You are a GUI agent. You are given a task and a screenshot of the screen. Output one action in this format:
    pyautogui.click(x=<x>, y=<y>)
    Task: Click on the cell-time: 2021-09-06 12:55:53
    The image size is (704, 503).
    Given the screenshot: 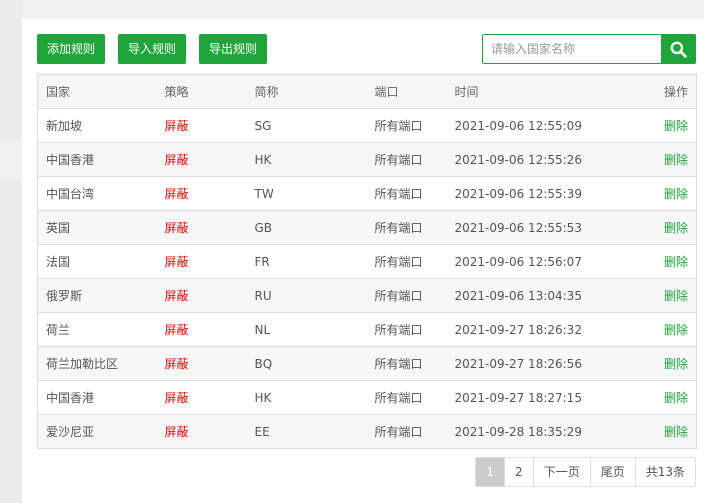 What is the action you would take?
    pyautogui.click(x=542, y=227)
    